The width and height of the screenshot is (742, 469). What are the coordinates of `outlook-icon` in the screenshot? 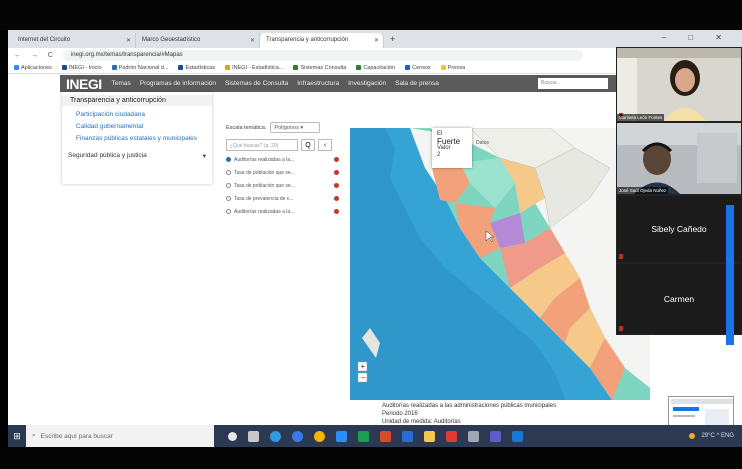 It's located at (517, 436).